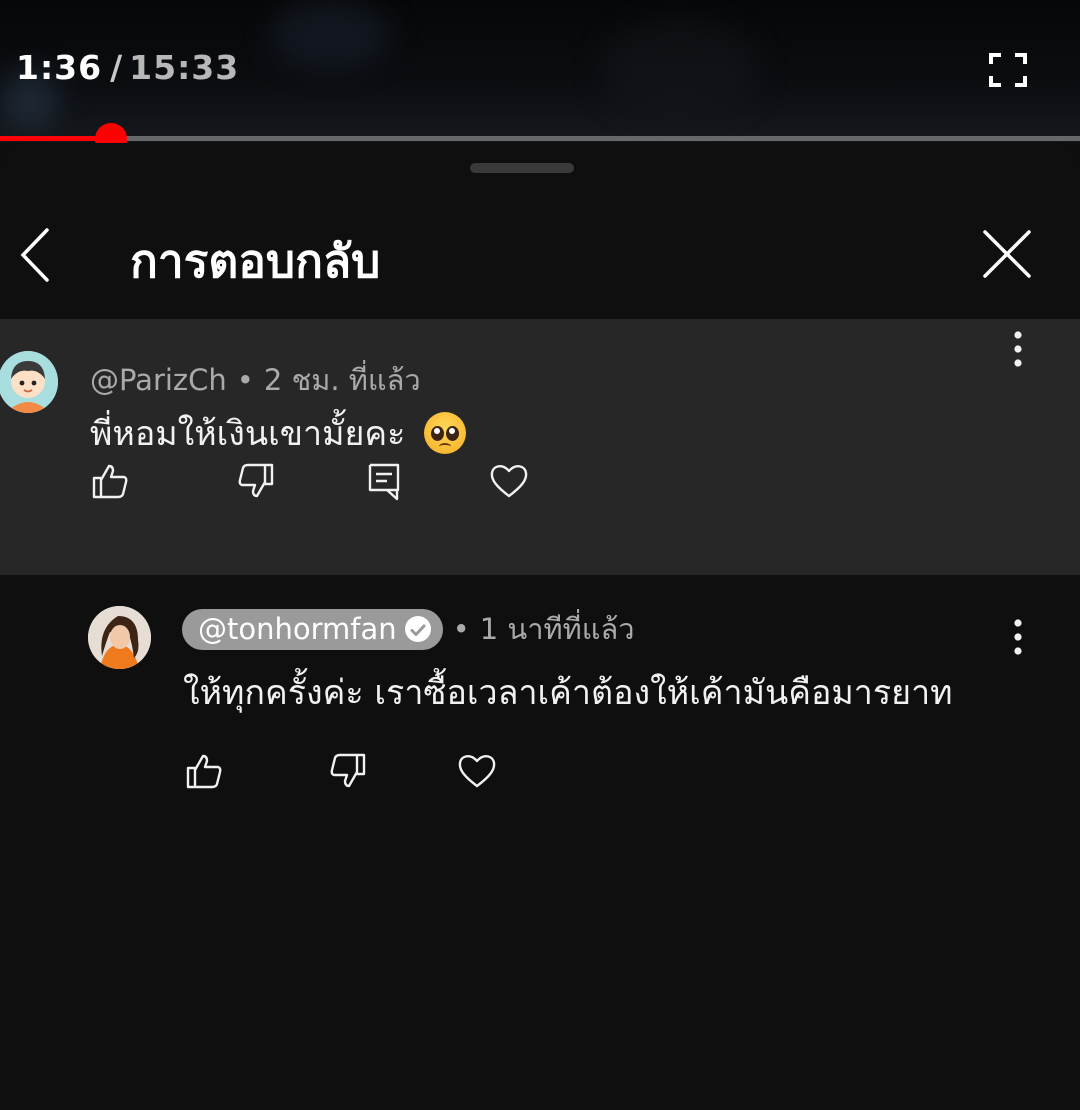  Describe the element at coordinates (1007, 254) in the screenshot. I see `close-icon` at that location.